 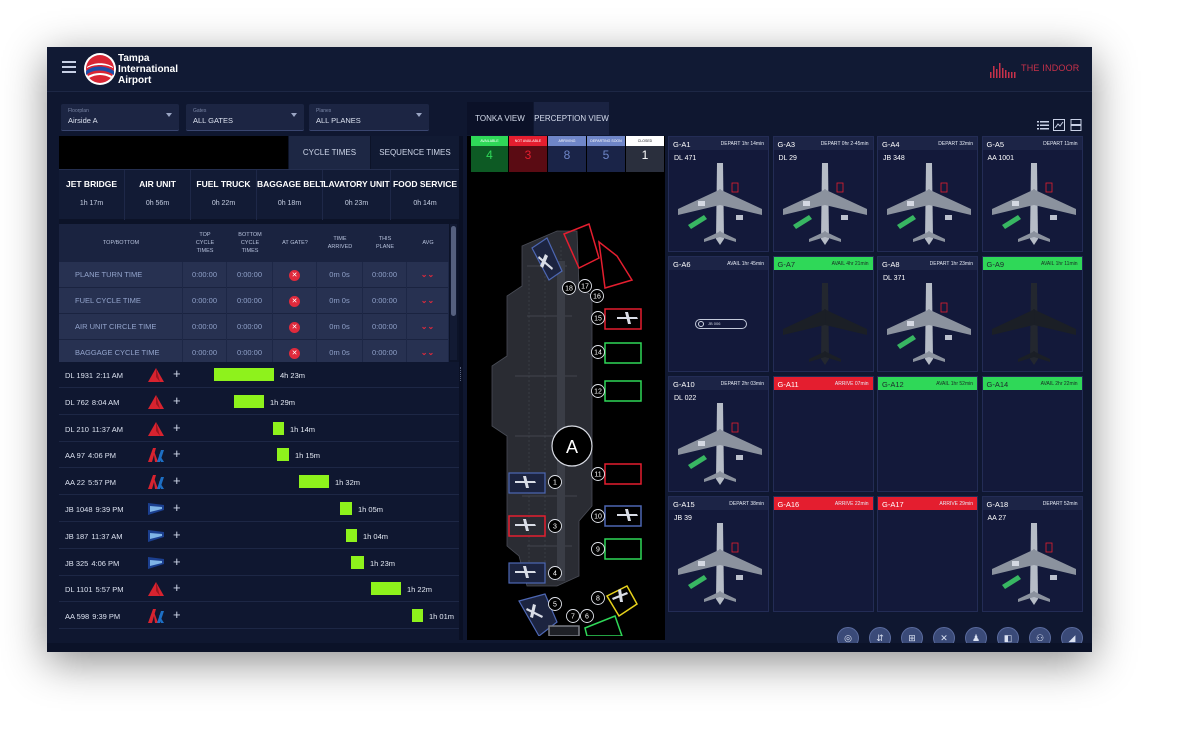 I want to click on gate-card: G-A8 DEPART 1hr 23min DL 371, so click(x=927, y=314).